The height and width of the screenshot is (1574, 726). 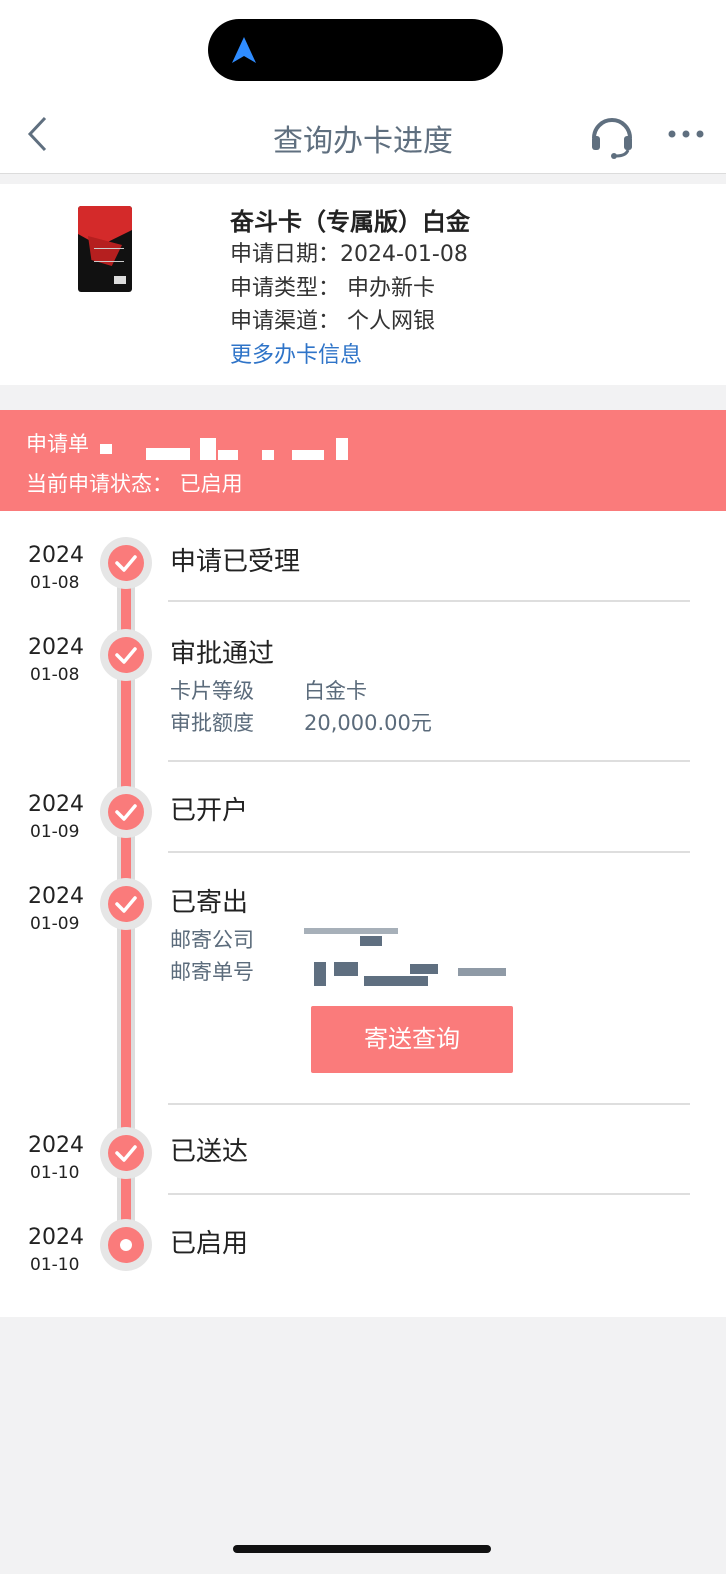 I want to click on credit-limit-label: 审批额度, so click(x=212, y=723).